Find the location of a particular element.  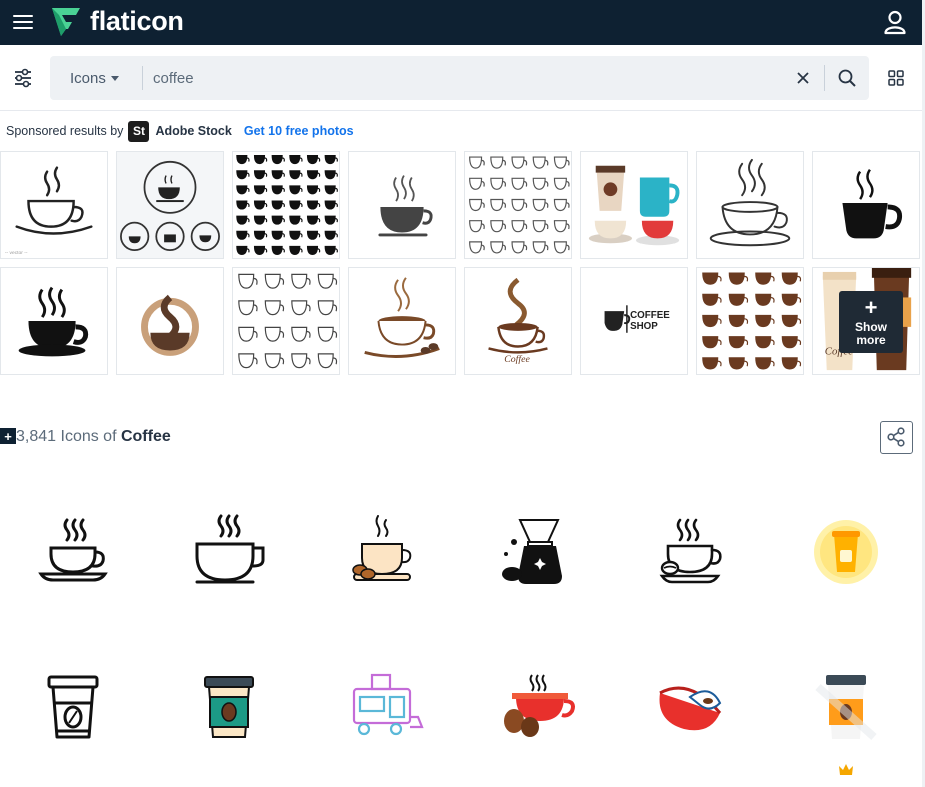

stock-tile-14: COFFEE SHOP is located at coordinates (634, 321).